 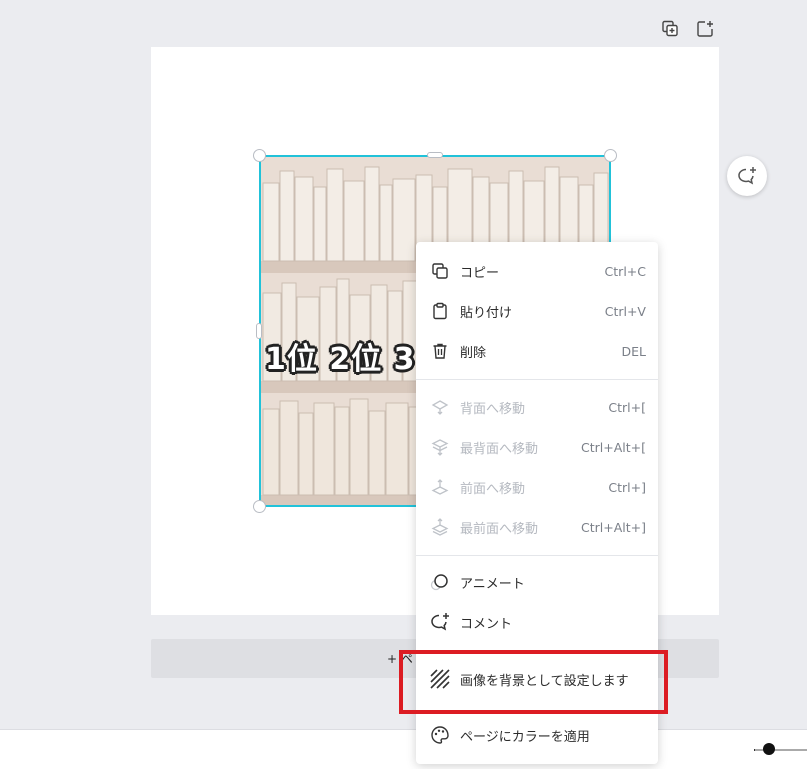 I want to click on resize-handle-top, so click(x=435, y=155).